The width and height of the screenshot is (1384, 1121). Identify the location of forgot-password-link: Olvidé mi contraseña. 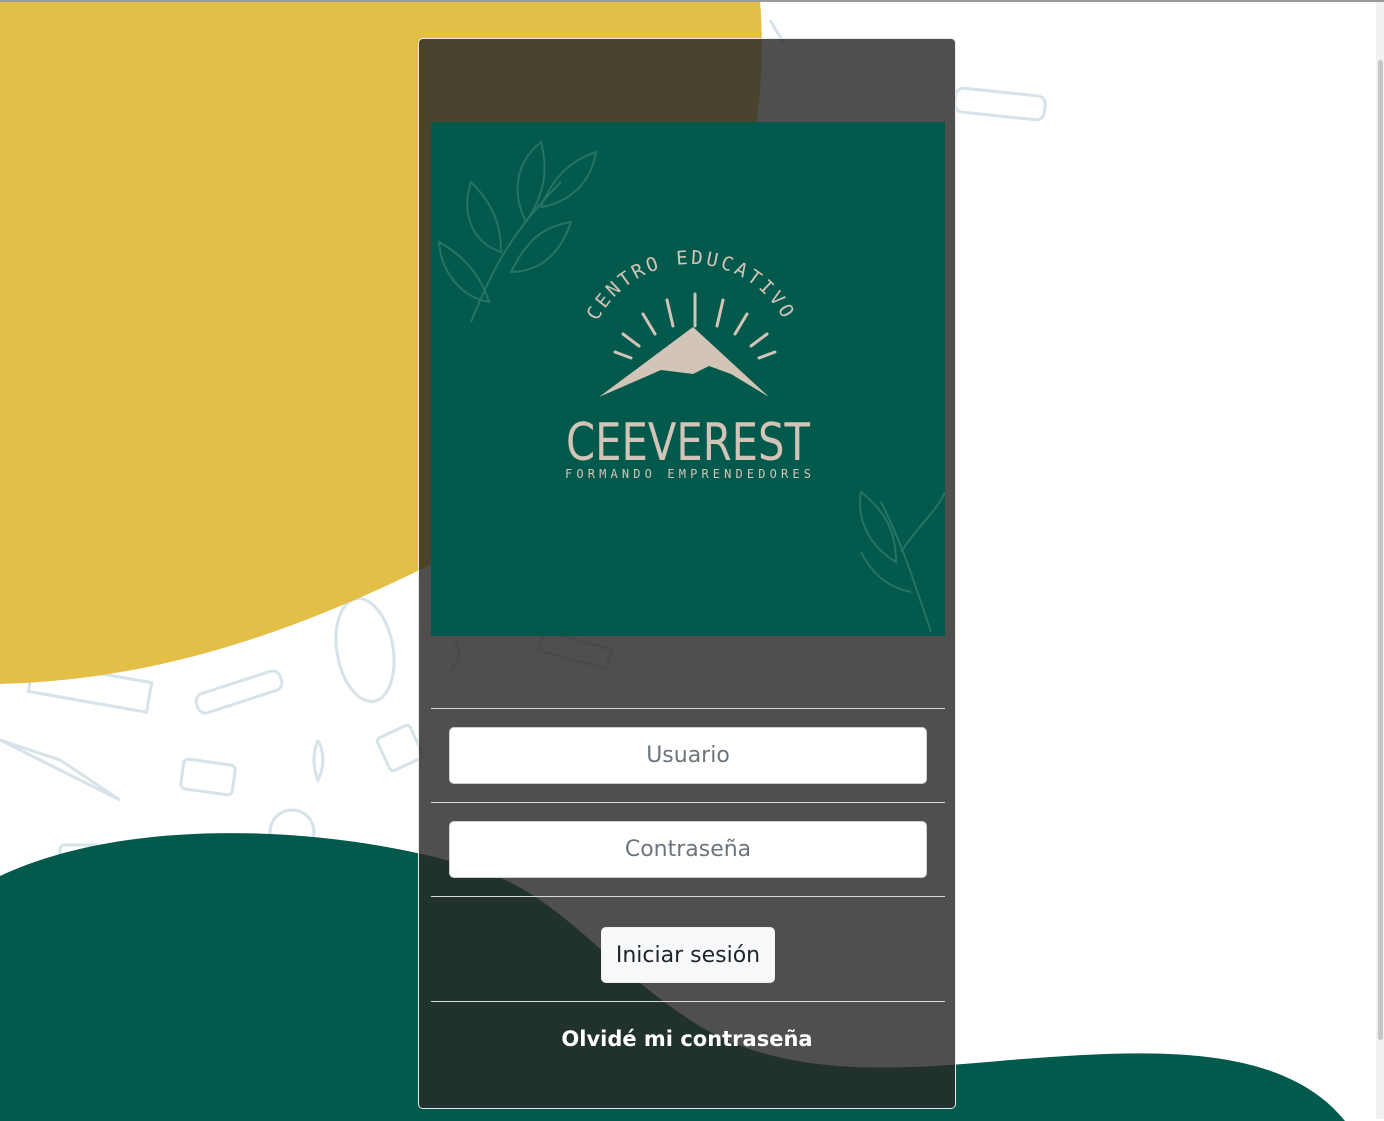
(687, 1039).